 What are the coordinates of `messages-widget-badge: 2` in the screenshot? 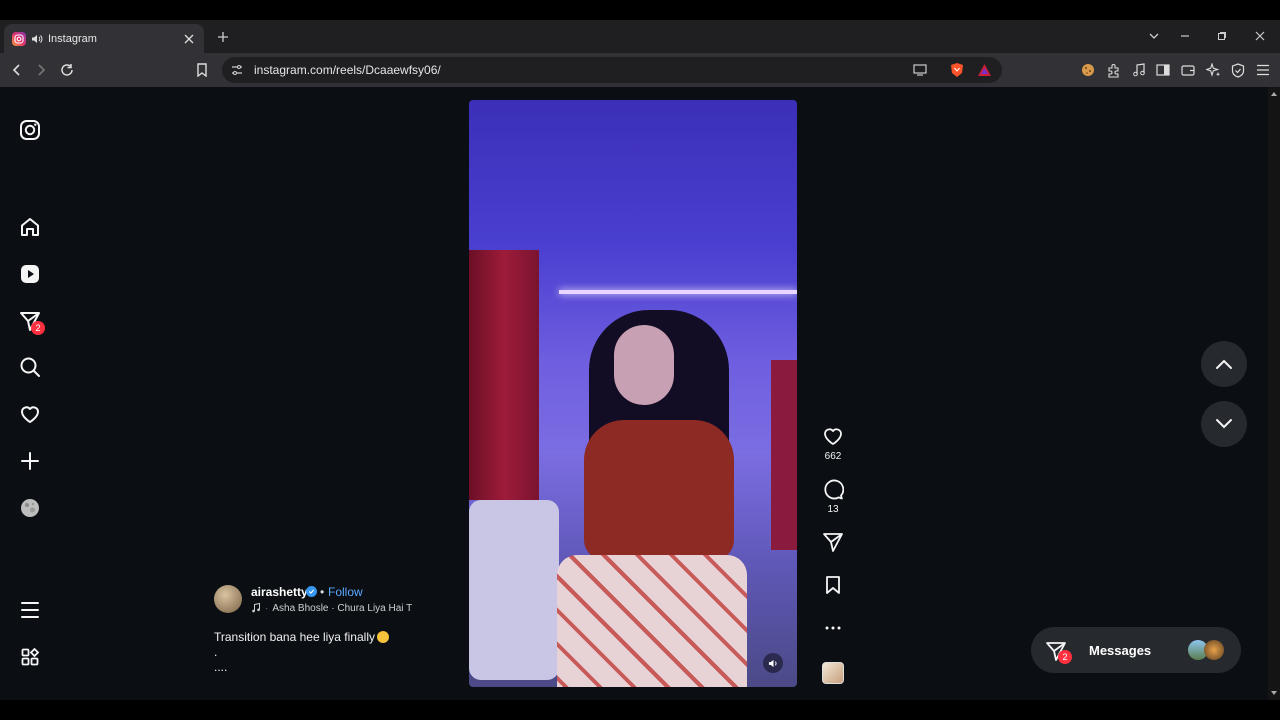 It's located at (1065, 657).